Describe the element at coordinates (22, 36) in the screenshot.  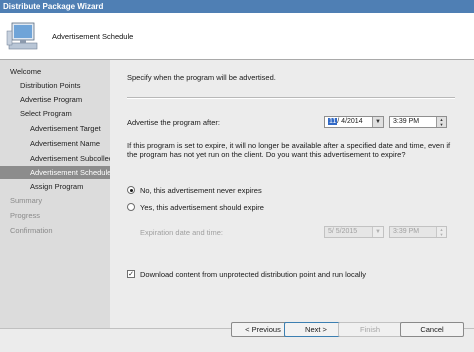
I see `computer-monitor-icon` at that location.